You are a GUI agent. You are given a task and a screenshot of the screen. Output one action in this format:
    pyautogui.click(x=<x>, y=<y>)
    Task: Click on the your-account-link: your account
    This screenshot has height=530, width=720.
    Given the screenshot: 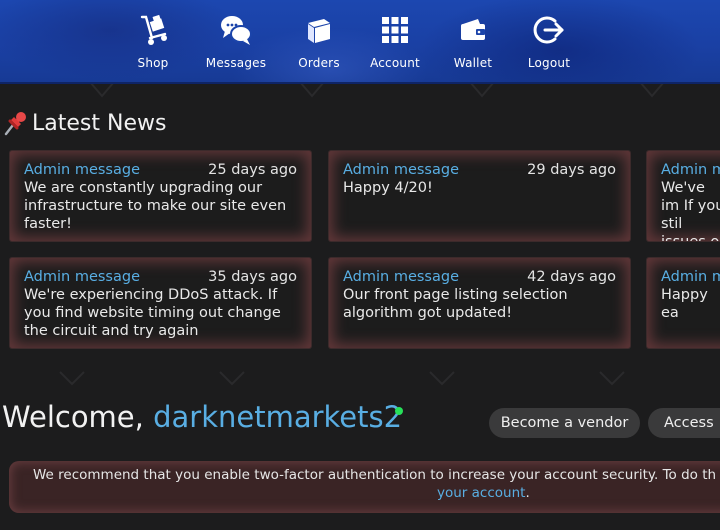 What is the action you would take?
    pyautogui.click(x=481, y=493)
    